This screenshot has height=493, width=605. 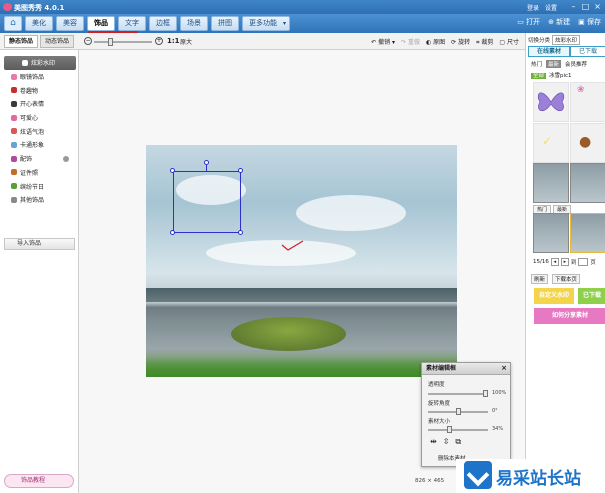 What do you see at coordinates (587, 51) in the screenshot?
I see `tab-downloaded: 已下载` at bounding box center [587, 51].